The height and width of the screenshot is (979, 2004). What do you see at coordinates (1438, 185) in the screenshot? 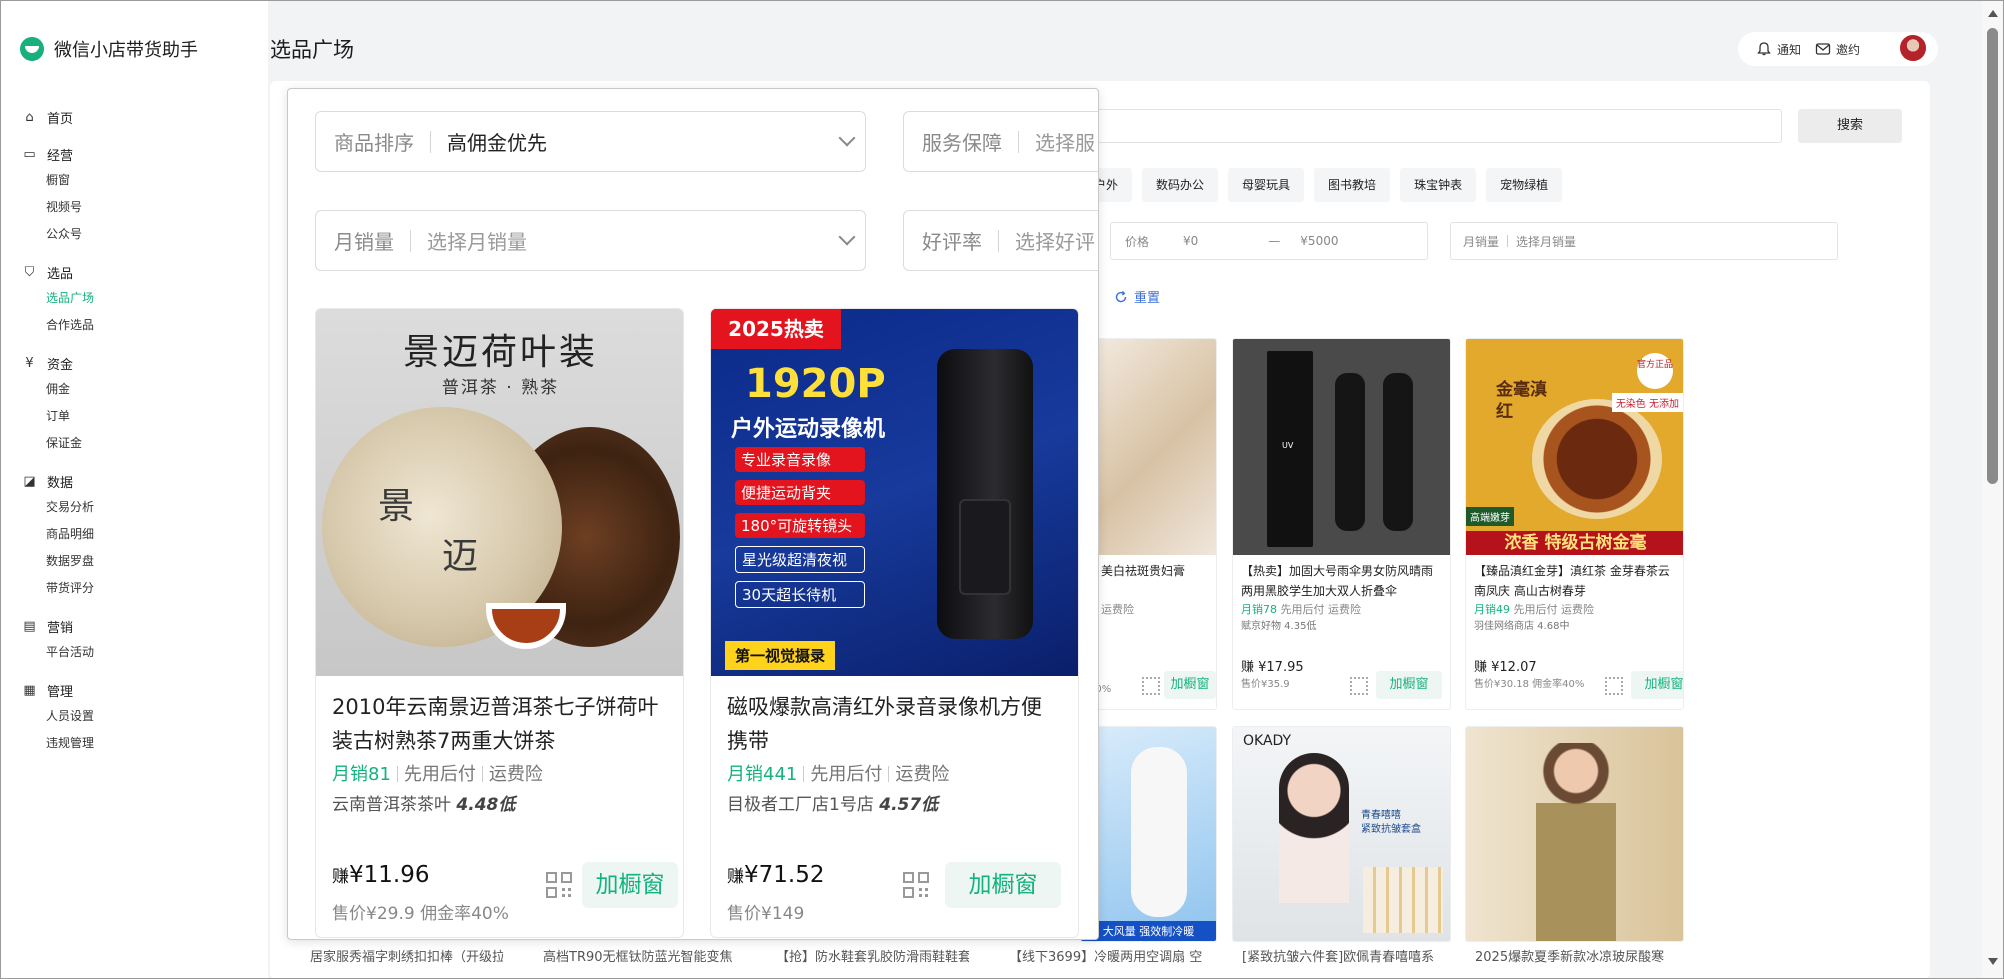
I see `category-jewelry: 珠宝钟表` at bounding box center [1438, 185].